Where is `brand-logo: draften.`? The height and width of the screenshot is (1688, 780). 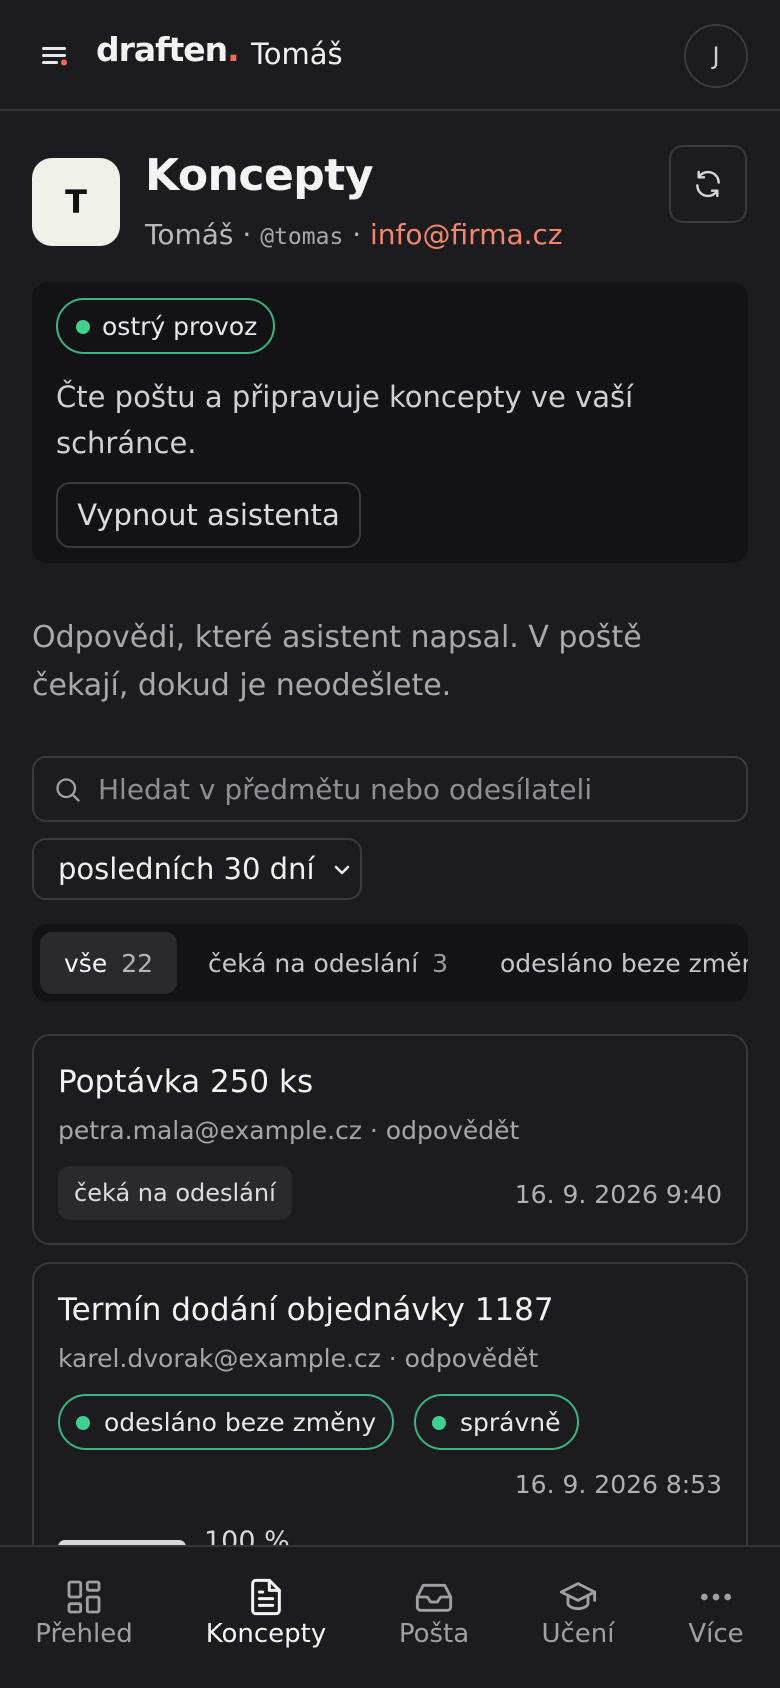 brand-logo: draften. is located at coordinates (168, 49).